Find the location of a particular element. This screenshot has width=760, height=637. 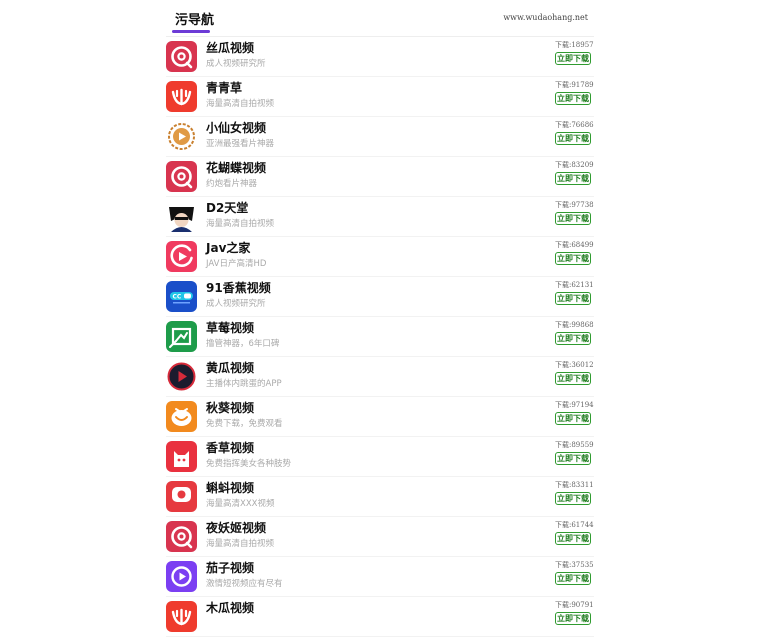

app-title: 木瓜视频 is located at coordinates (230, 607).